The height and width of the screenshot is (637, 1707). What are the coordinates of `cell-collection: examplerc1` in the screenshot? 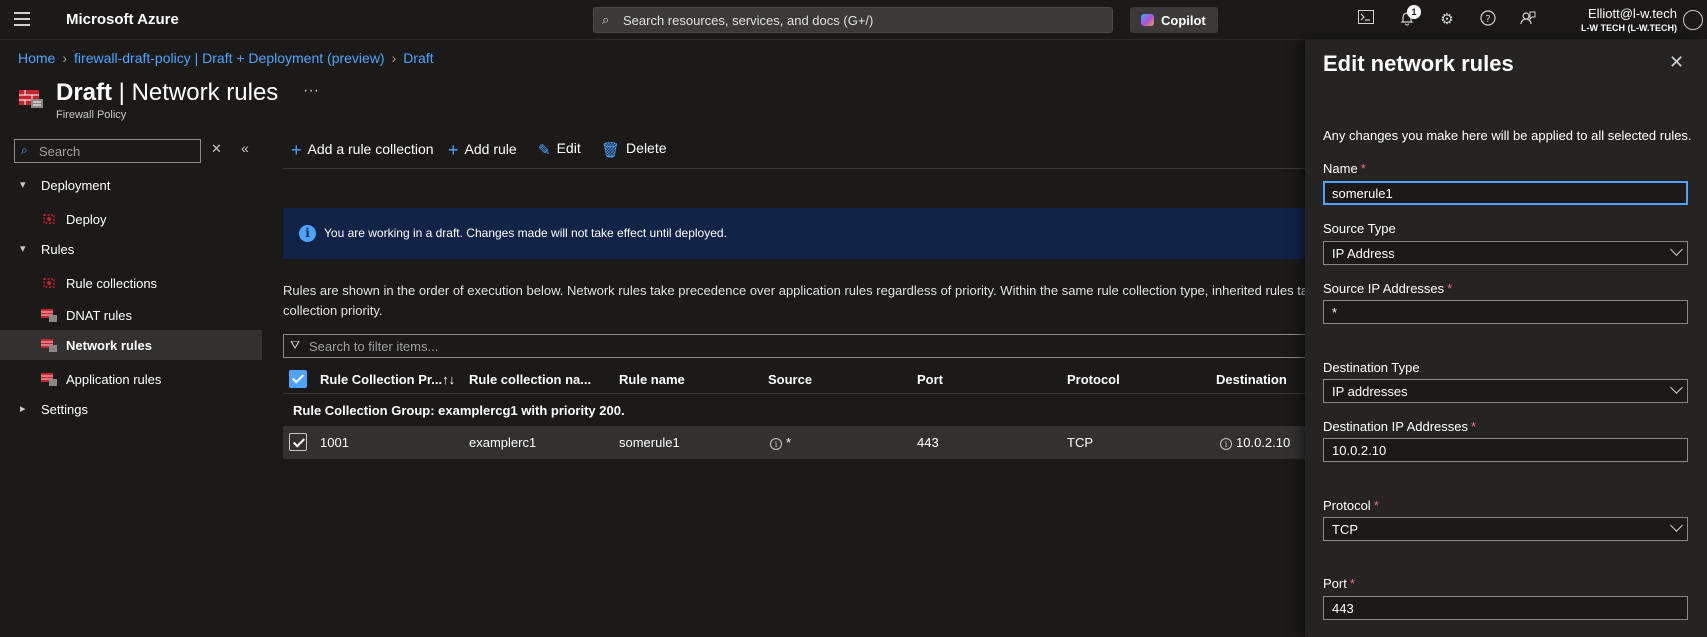 It's located at (503, 442).